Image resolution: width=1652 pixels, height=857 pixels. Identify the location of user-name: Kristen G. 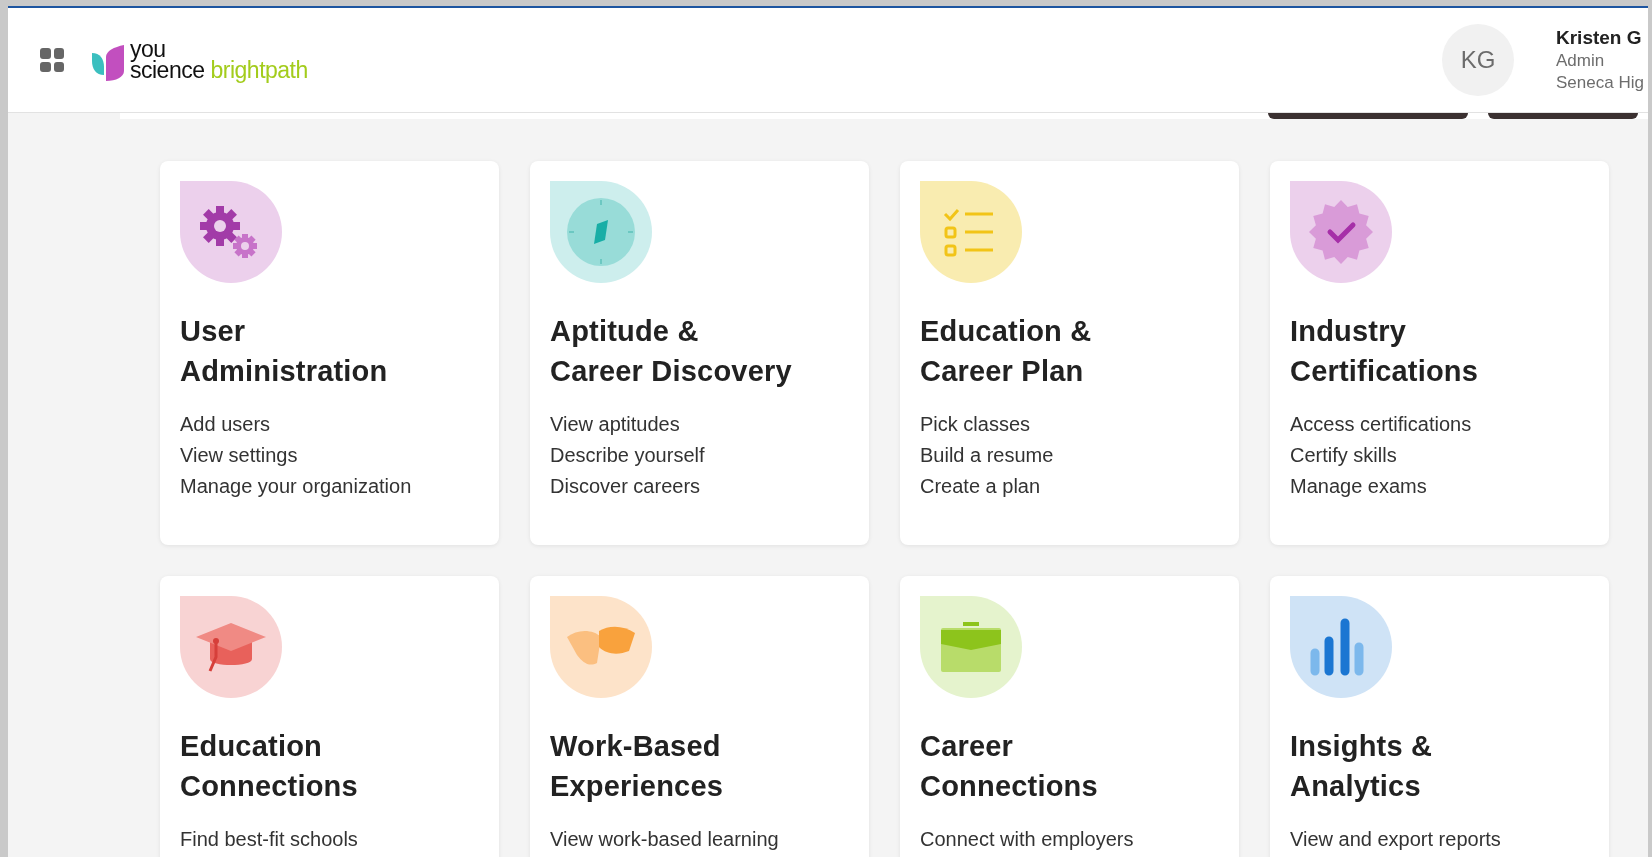
(1599, 38).